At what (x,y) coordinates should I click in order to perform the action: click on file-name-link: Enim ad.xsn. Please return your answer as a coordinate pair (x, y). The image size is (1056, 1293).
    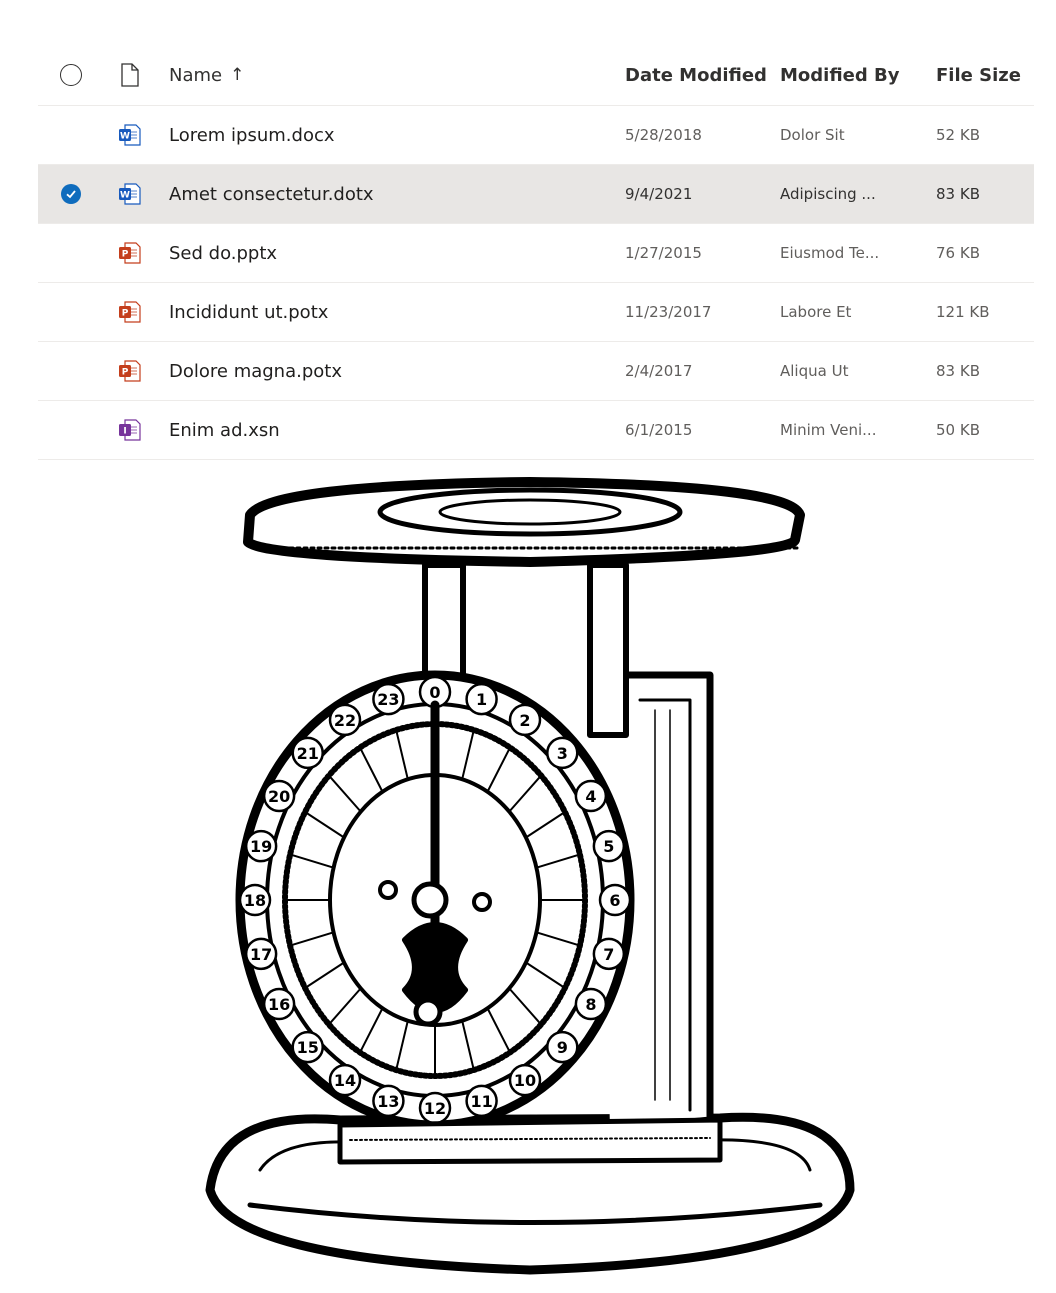
    Looking at the image, I should click on (224, 430).